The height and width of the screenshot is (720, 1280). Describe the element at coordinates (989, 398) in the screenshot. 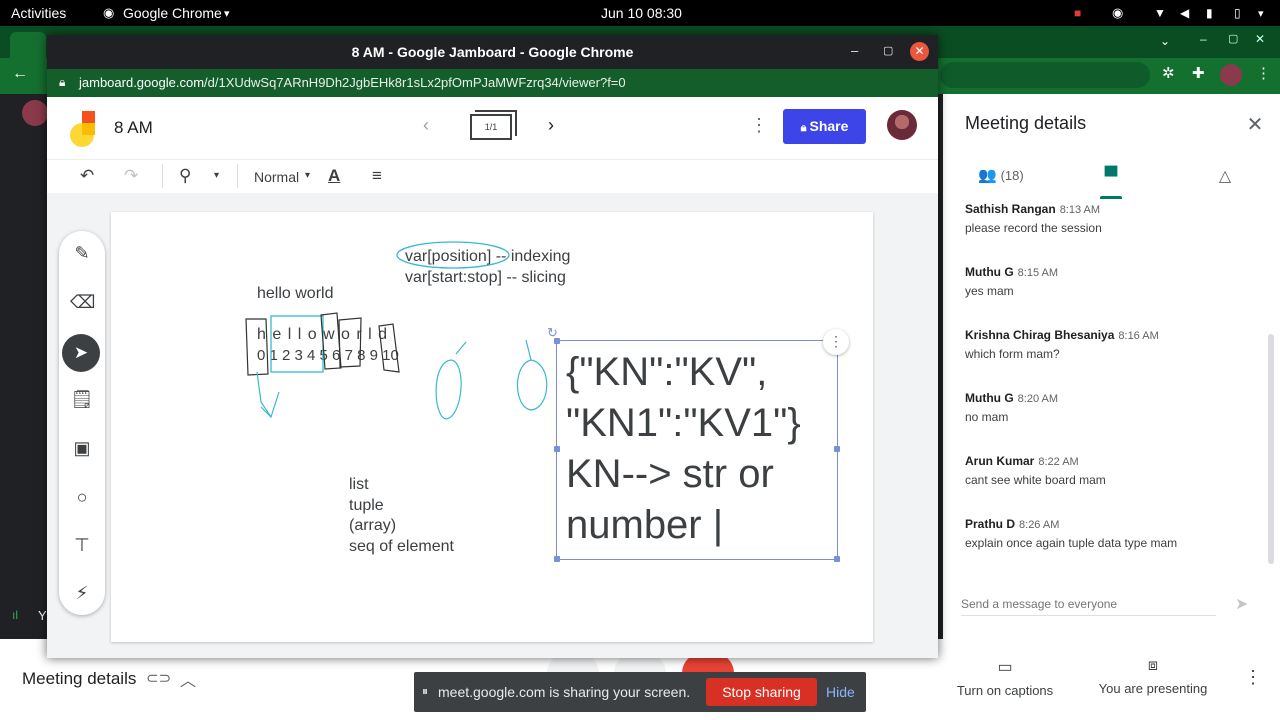

I see `message-sender: Muthu G` at that location.